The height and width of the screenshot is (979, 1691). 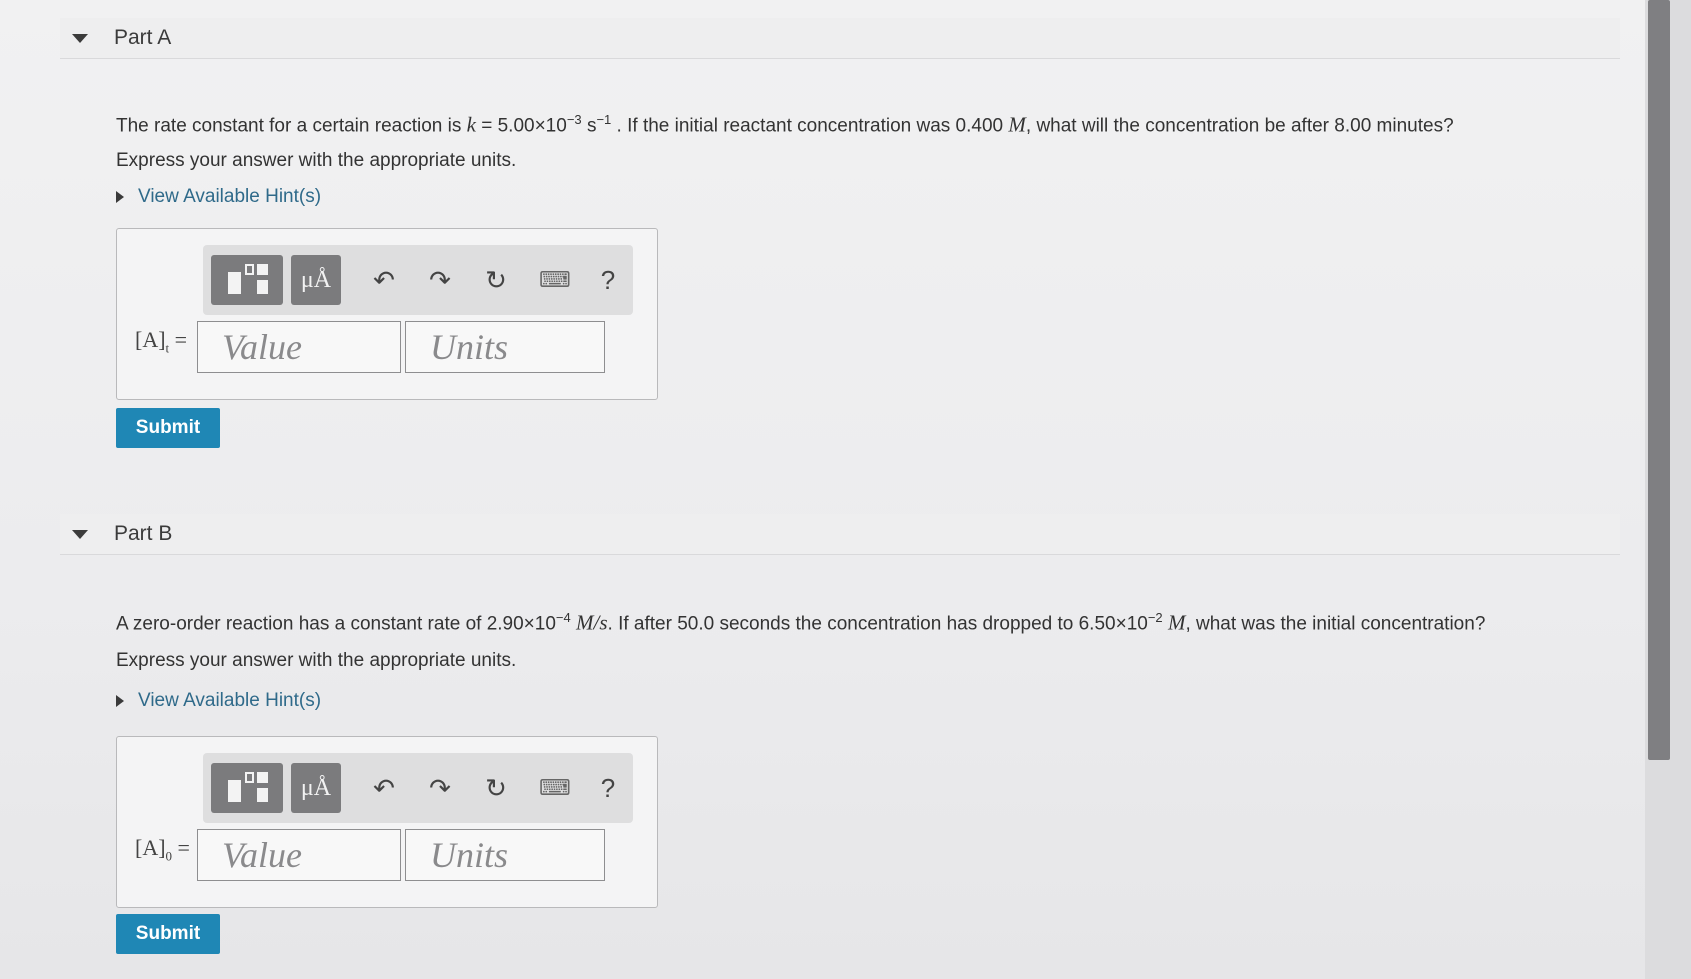 What do you see at coordinates (167, 348) in the screenshot?
I see `eq-label-sub: t` at bounding box center [167, 348].